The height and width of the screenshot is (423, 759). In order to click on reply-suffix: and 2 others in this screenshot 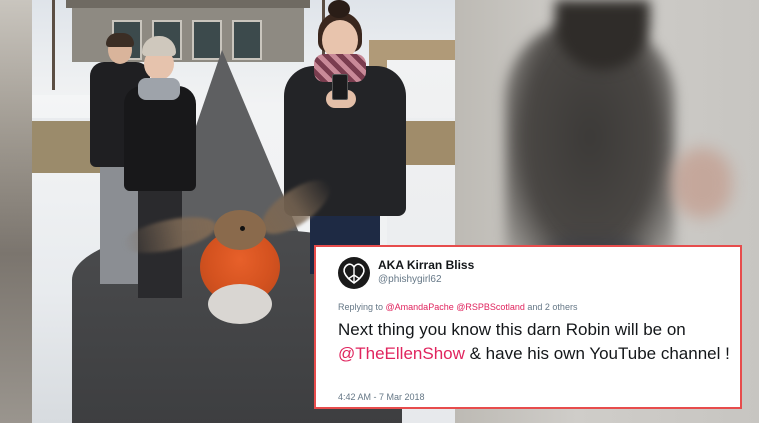, I will do `click(551, 307)`.